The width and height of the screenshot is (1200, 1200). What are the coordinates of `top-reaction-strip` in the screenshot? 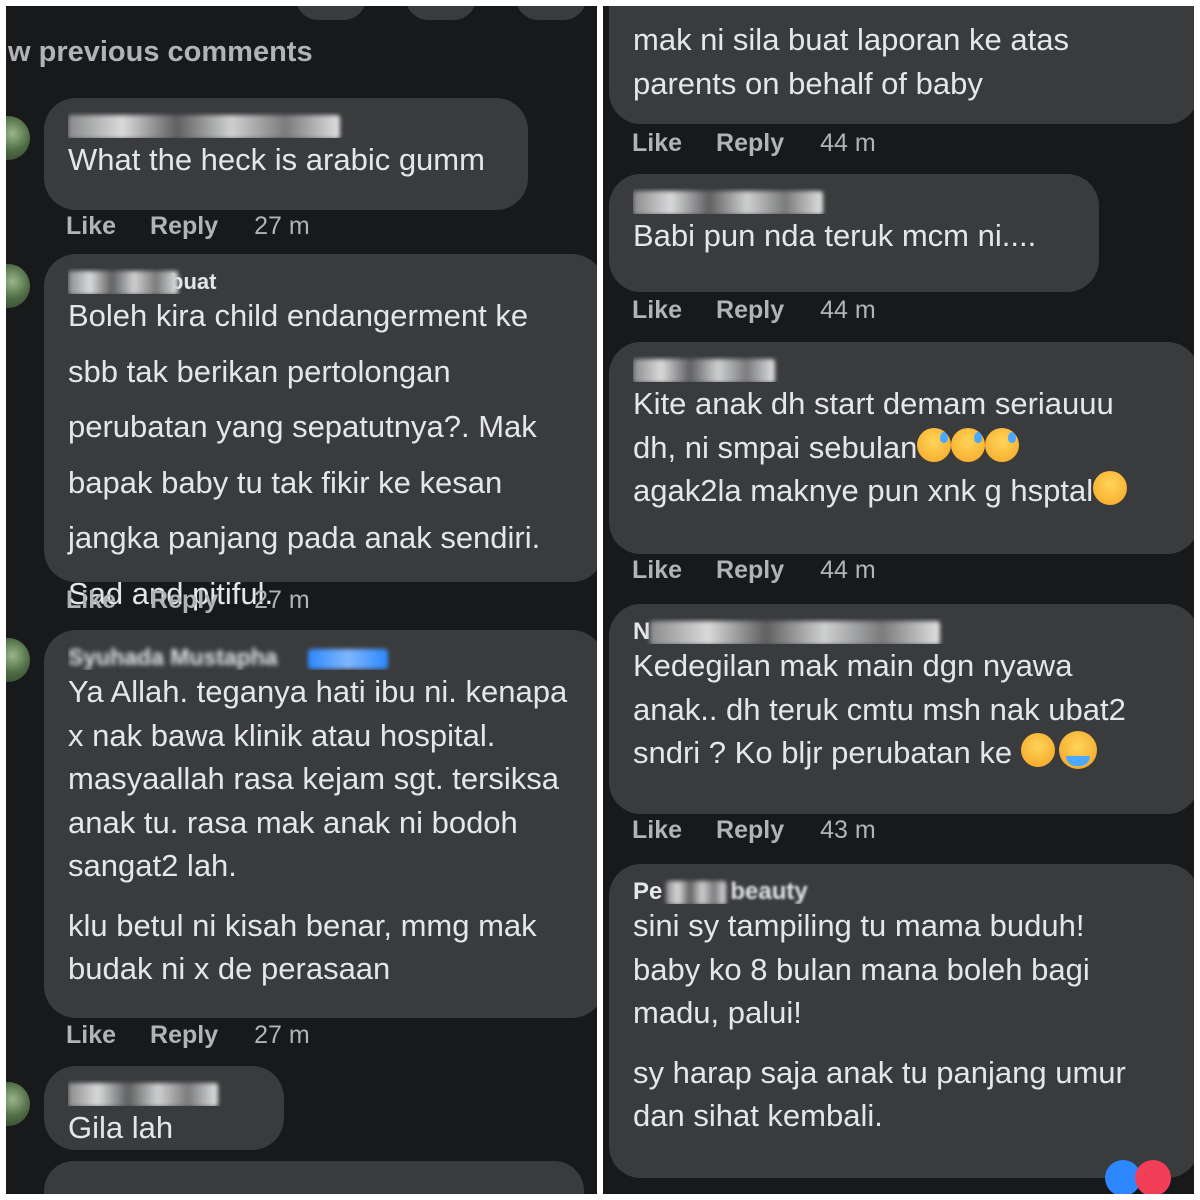 It's located at (441, 13).